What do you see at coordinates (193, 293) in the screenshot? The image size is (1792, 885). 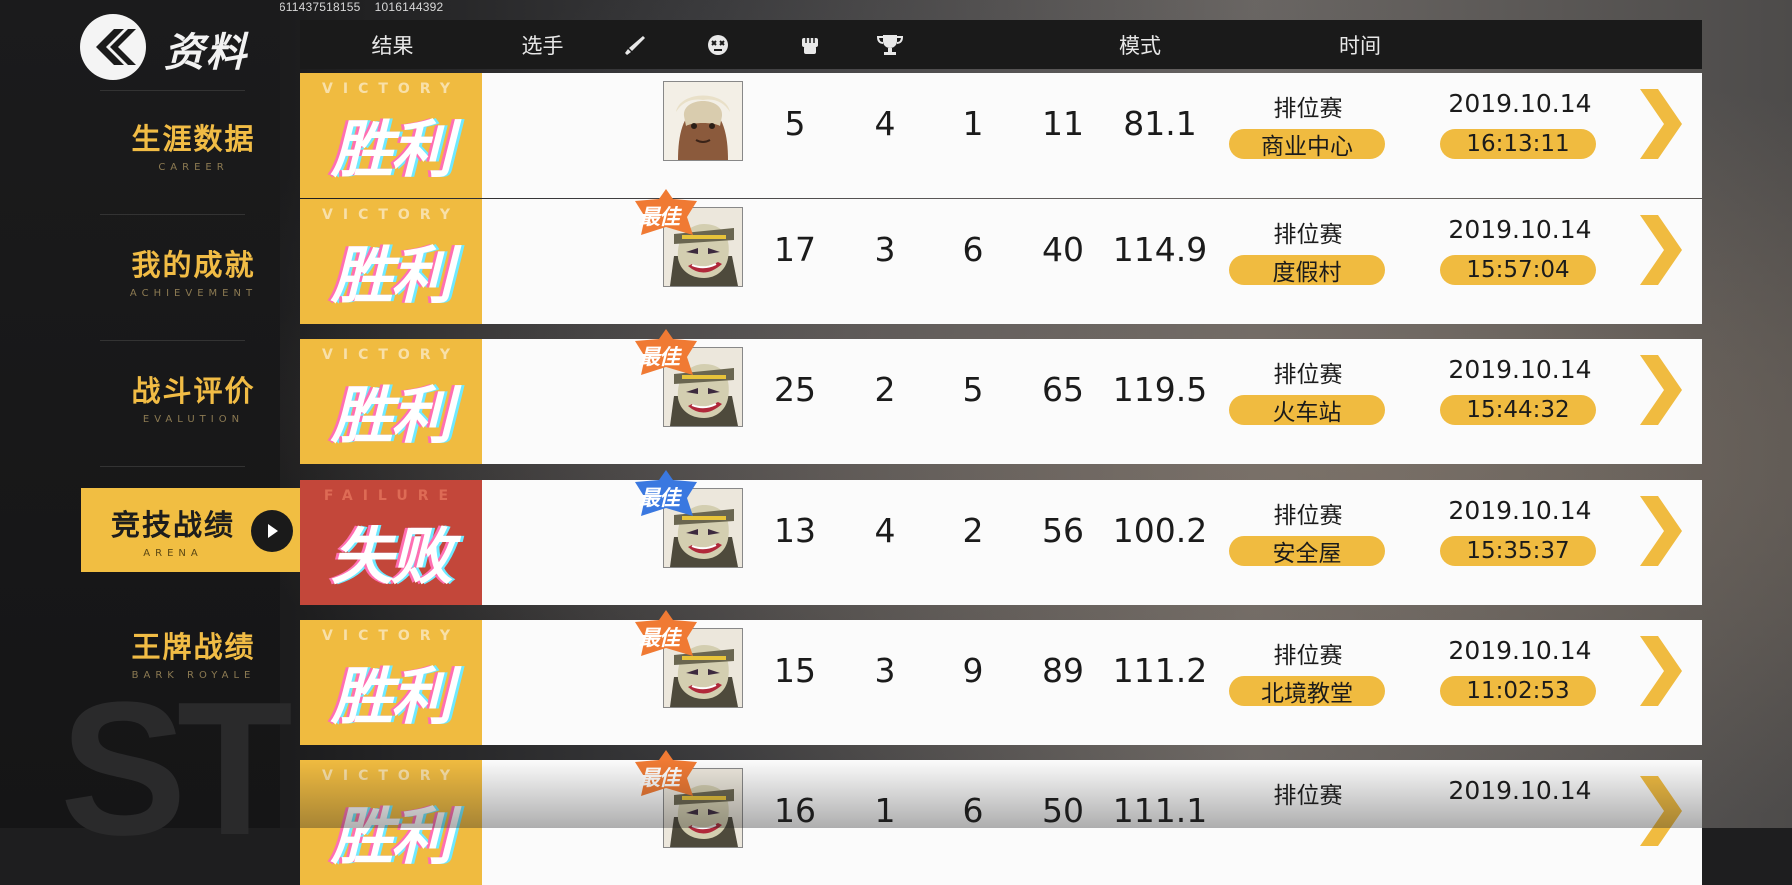 I see `nav-item-sublabel: ACHIEVEMENT` at bounding box center [193, 293].